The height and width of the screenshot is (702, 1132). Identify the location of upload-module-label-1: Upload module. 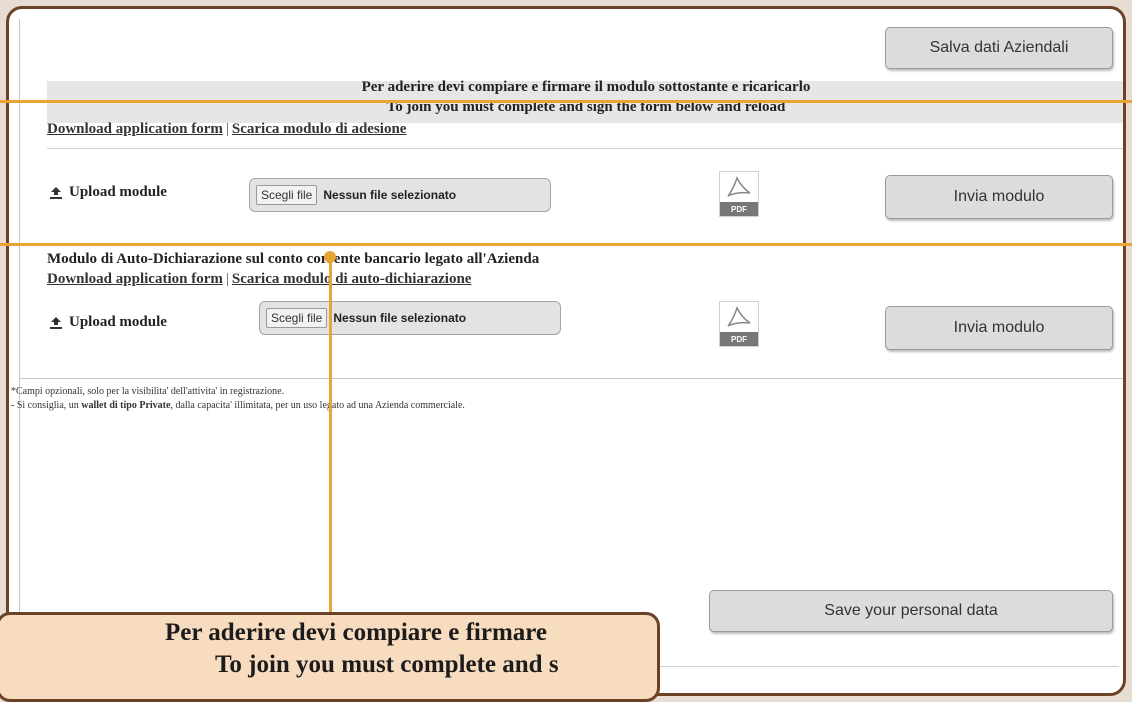
(108, 192).